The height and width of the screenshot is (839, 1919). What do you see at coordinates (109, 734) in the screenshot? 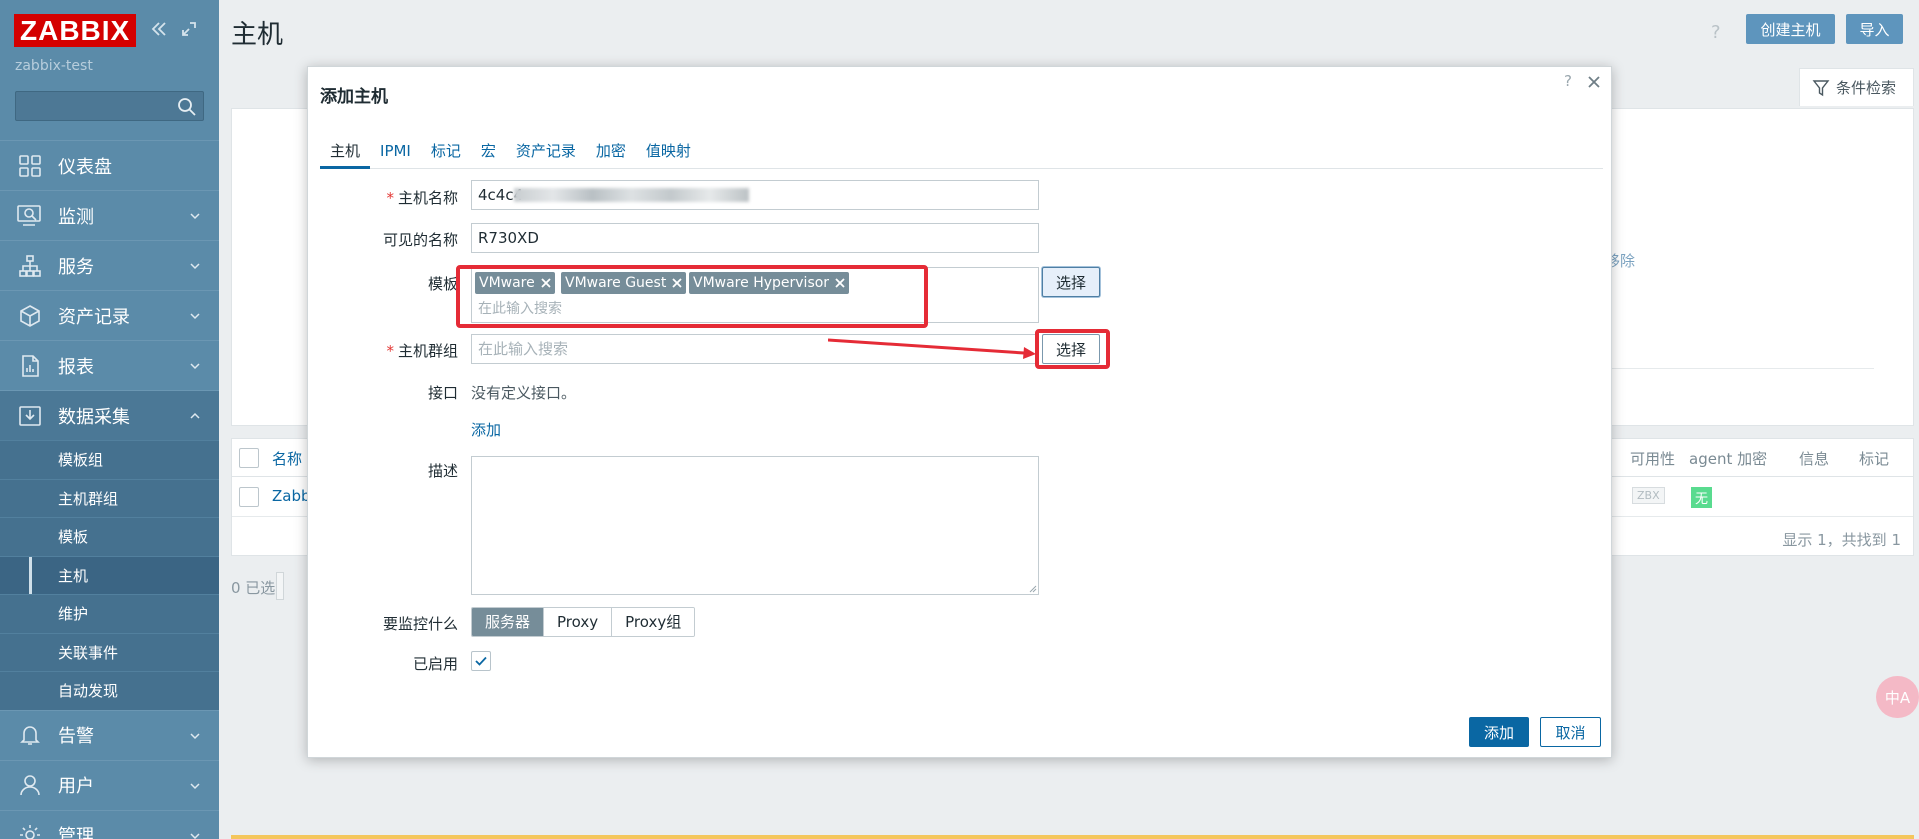
I see `menu-alerts: 告警` at bounding box center [109, 734].